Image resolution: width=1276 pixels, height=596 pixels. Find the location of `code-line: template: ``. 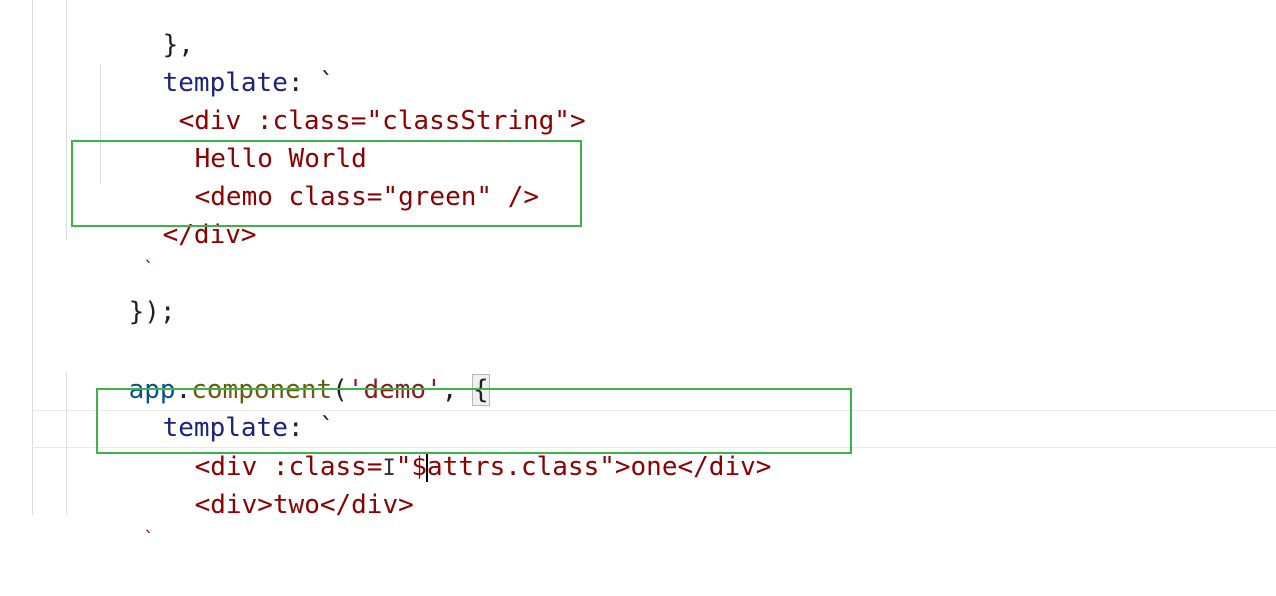

code-line: template: ` is located at coordinates (217, 62).